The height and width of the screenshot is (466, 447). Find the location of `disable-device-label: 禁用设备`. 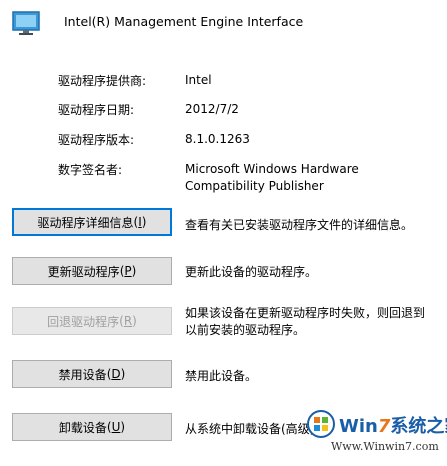

disable-device-label: 禁用设备 is located at coordinates (82, 374).